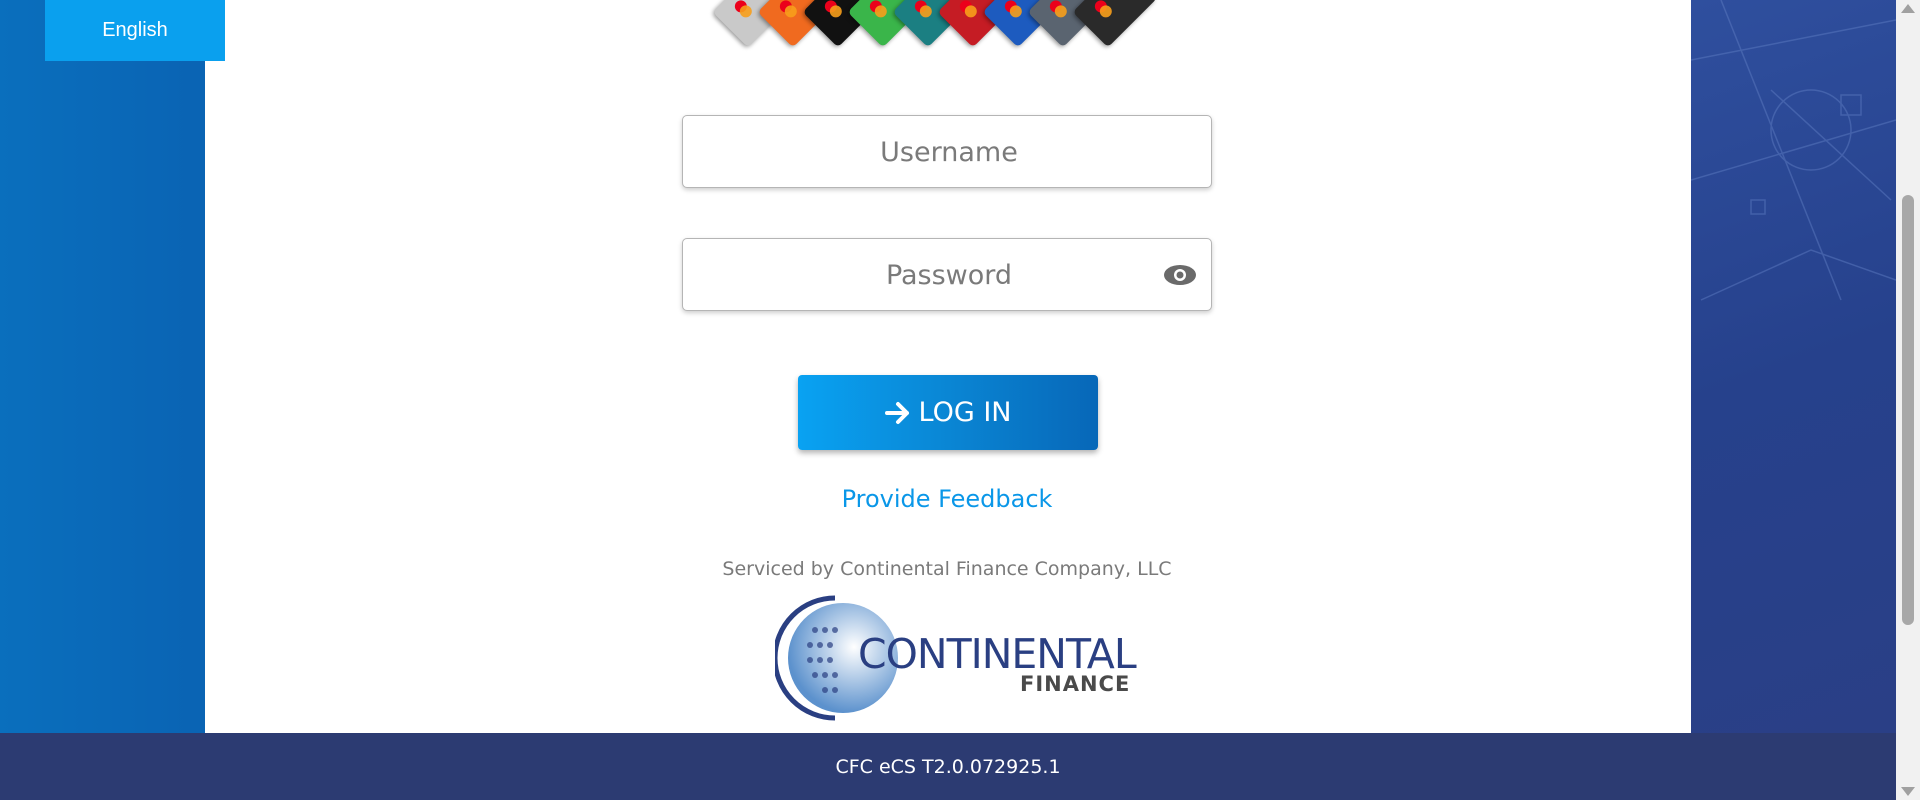  I want to click on password-field, so click(948, 275).